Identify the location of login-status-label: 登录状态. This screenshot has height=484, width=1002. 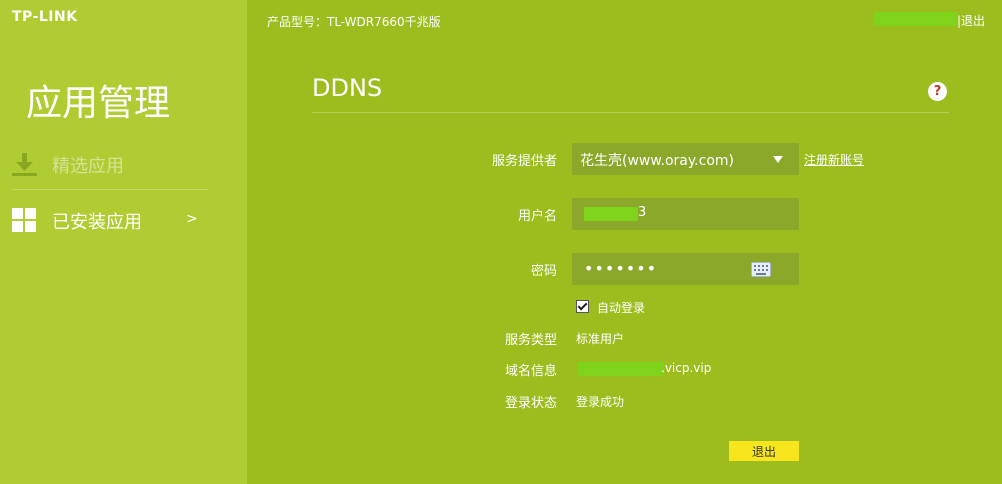
(530, 403).